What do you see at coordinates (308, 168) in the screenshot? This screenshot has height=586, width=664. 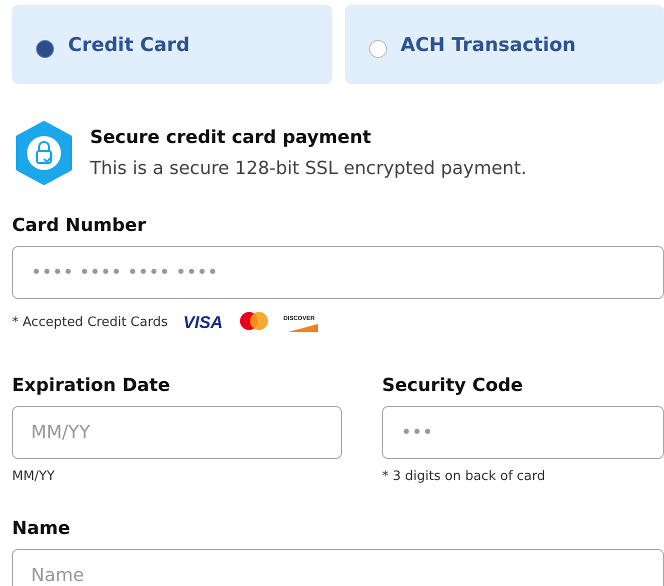 I see `notice-text: This is a secure 128-bit SSL encrypted payment.` at bounding box center [308, 168].